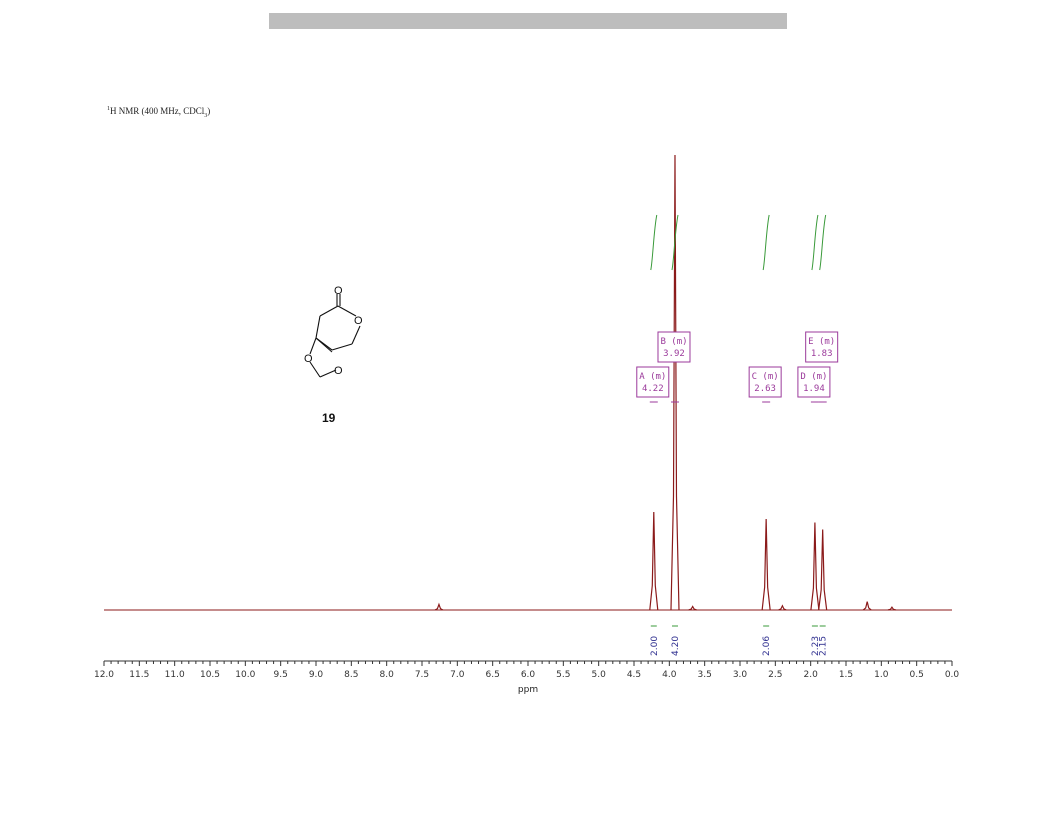 The width and height of the screenshot is (1056, 816). I want to click on x-tick-label: 1.0, so click(881, 675).